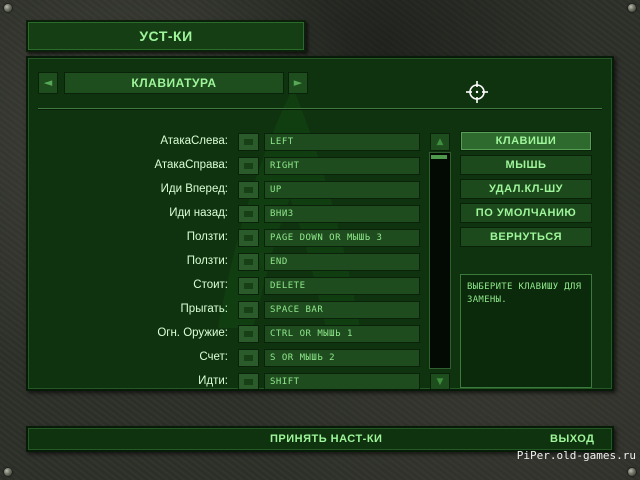 Image resolution: width=640 pixels, height=480 pixels. What do you see at coordinates (194, 189) in the screenshot?
I see `keybinding-action-label: Иди Вперед:` at bounding box center [194, 189].